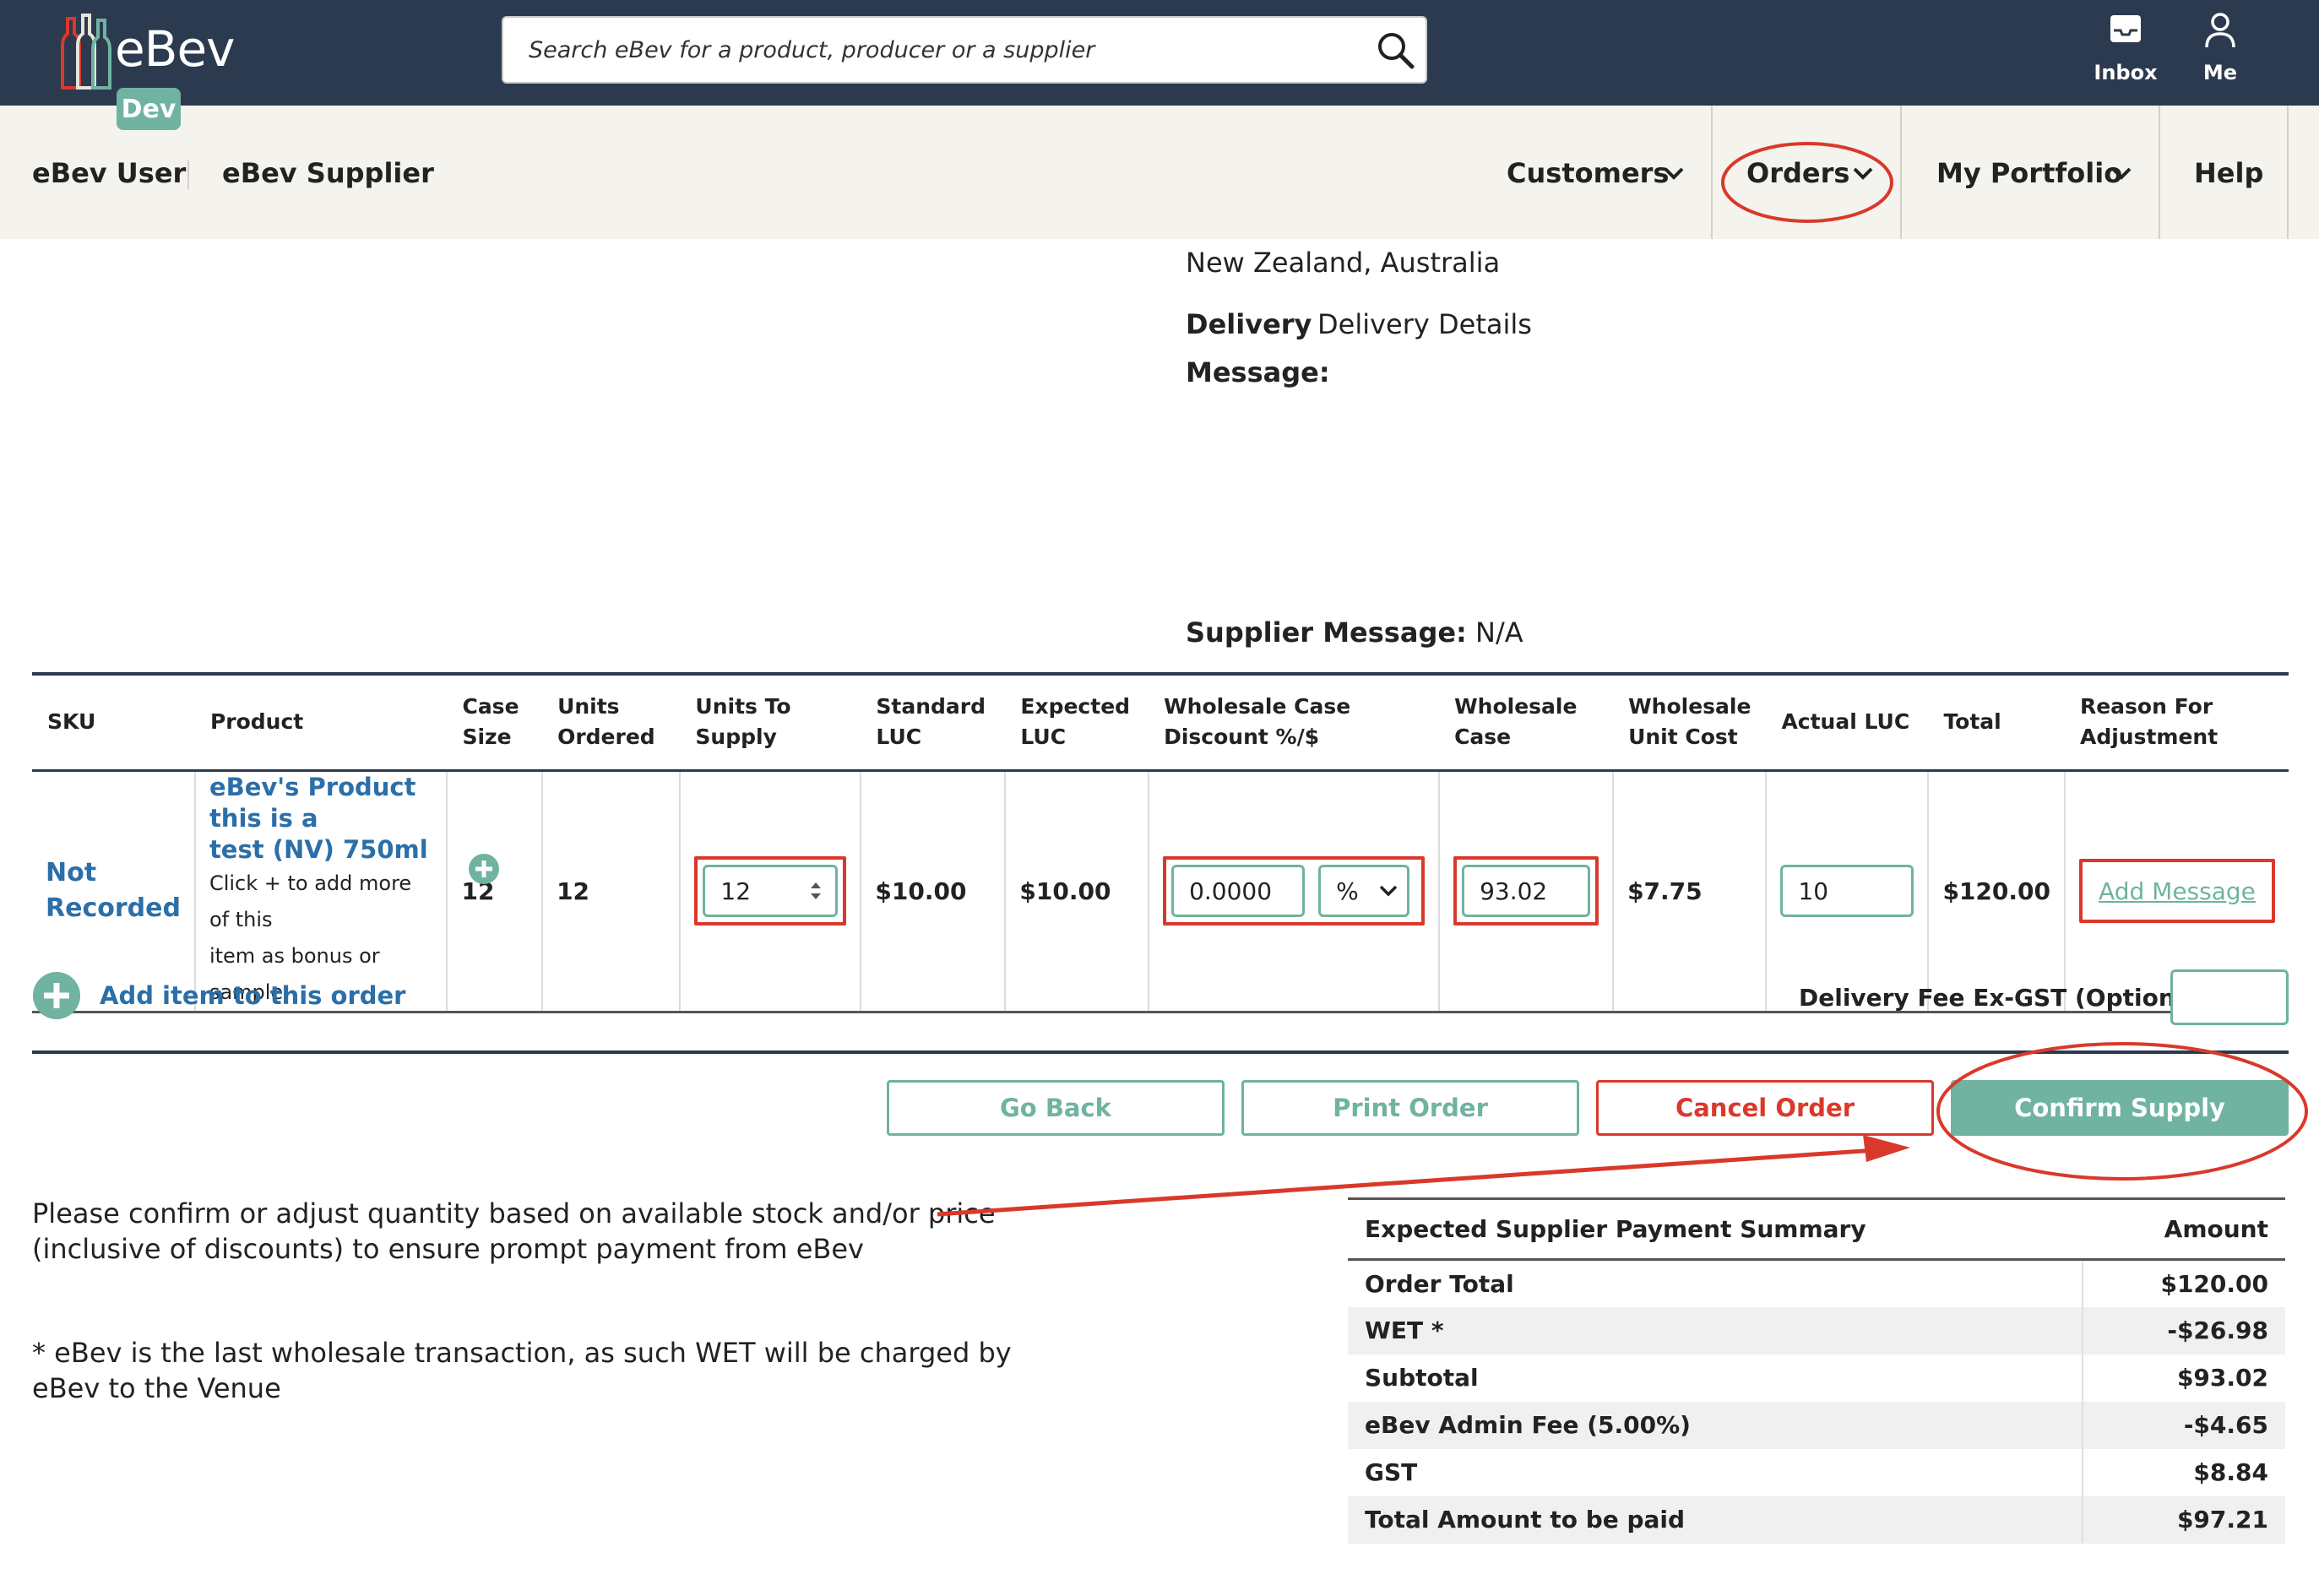 Image resolution: width=2319 pixels, height=1596 pixels. What do you see at coordinates (113, 890) in the screenshot?
I see `sku-link: Not Recorded` at bounding box center [113, 890].